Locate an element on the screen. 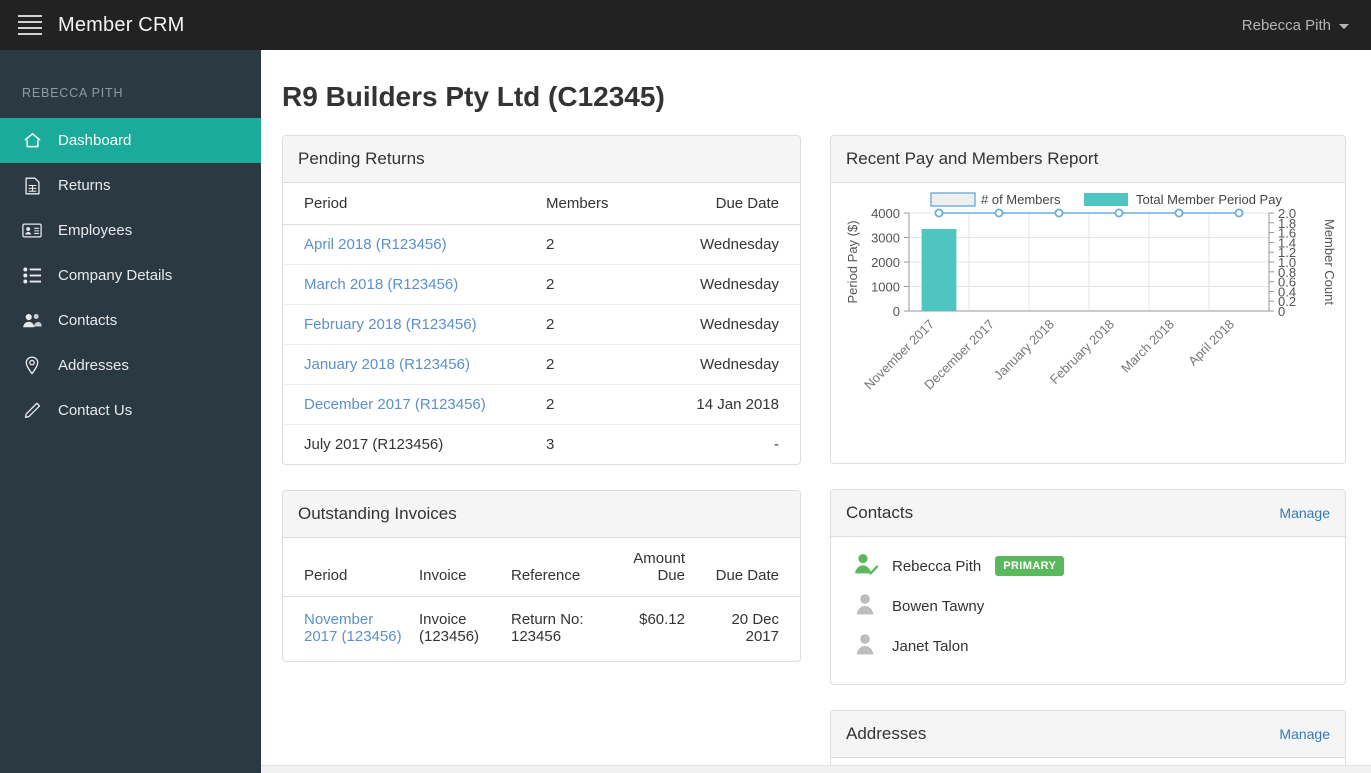  return-period-link: December 2017 (R123456) is located at coordinates (395, 404).